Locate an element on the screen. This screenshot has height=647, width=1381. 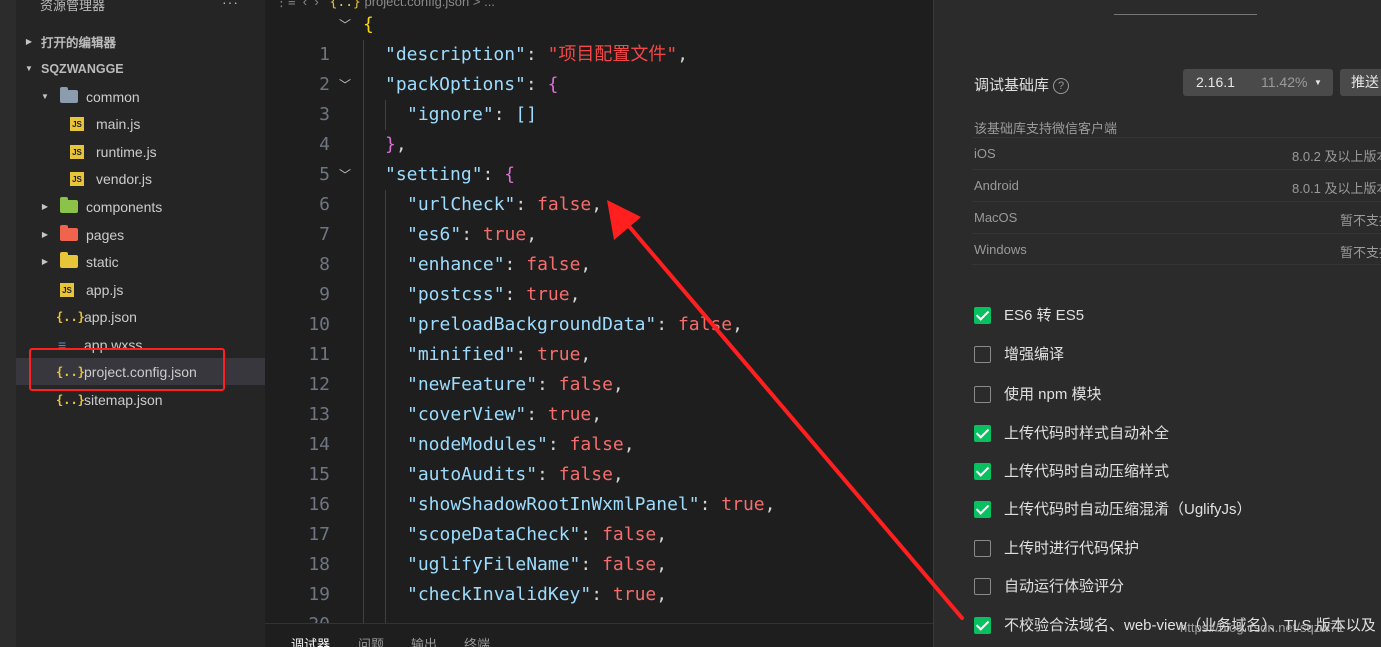
json-key: "description" is located at coordinates (455, 54).